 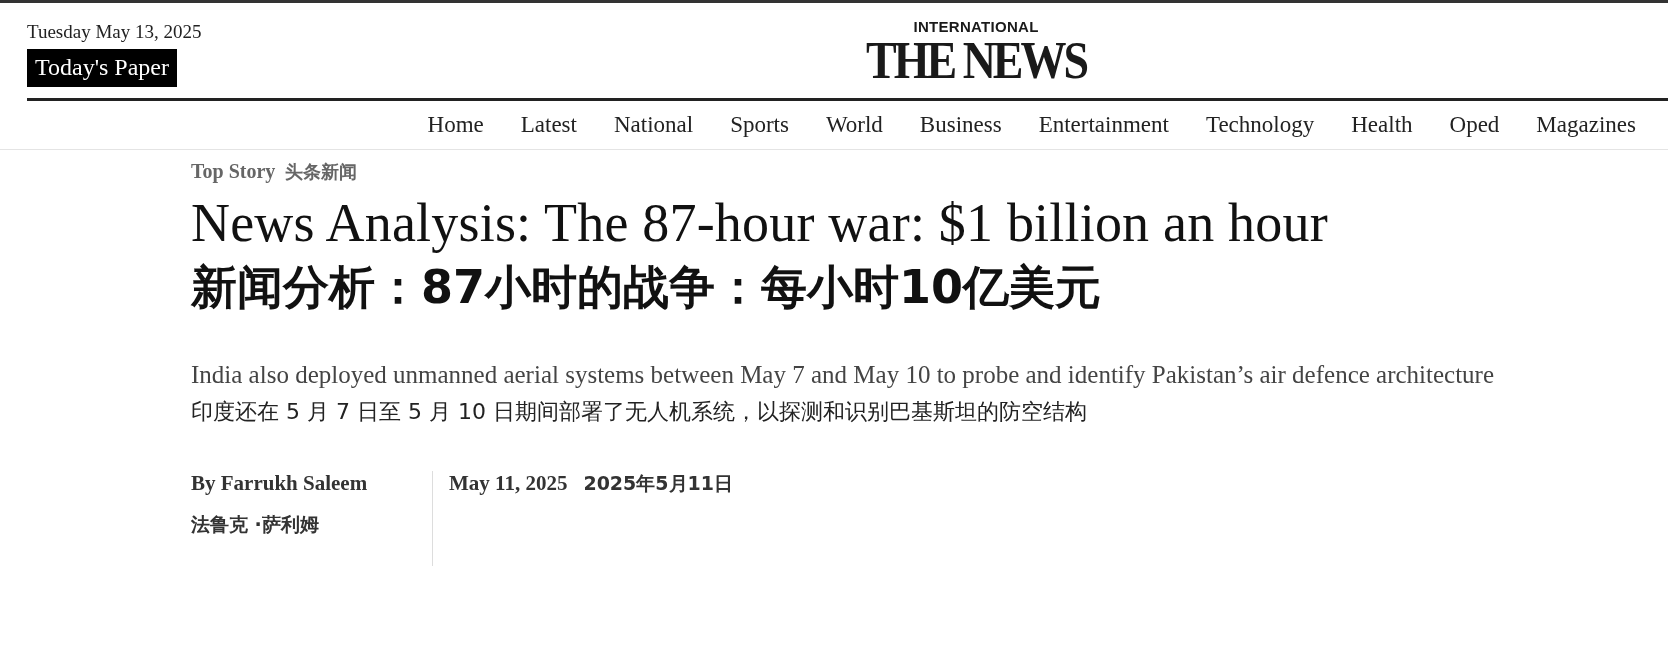 What do you see at coordinates (960, 128) in the screenshot?
I see `nav-link: Business` at bounding box center [960, 128].